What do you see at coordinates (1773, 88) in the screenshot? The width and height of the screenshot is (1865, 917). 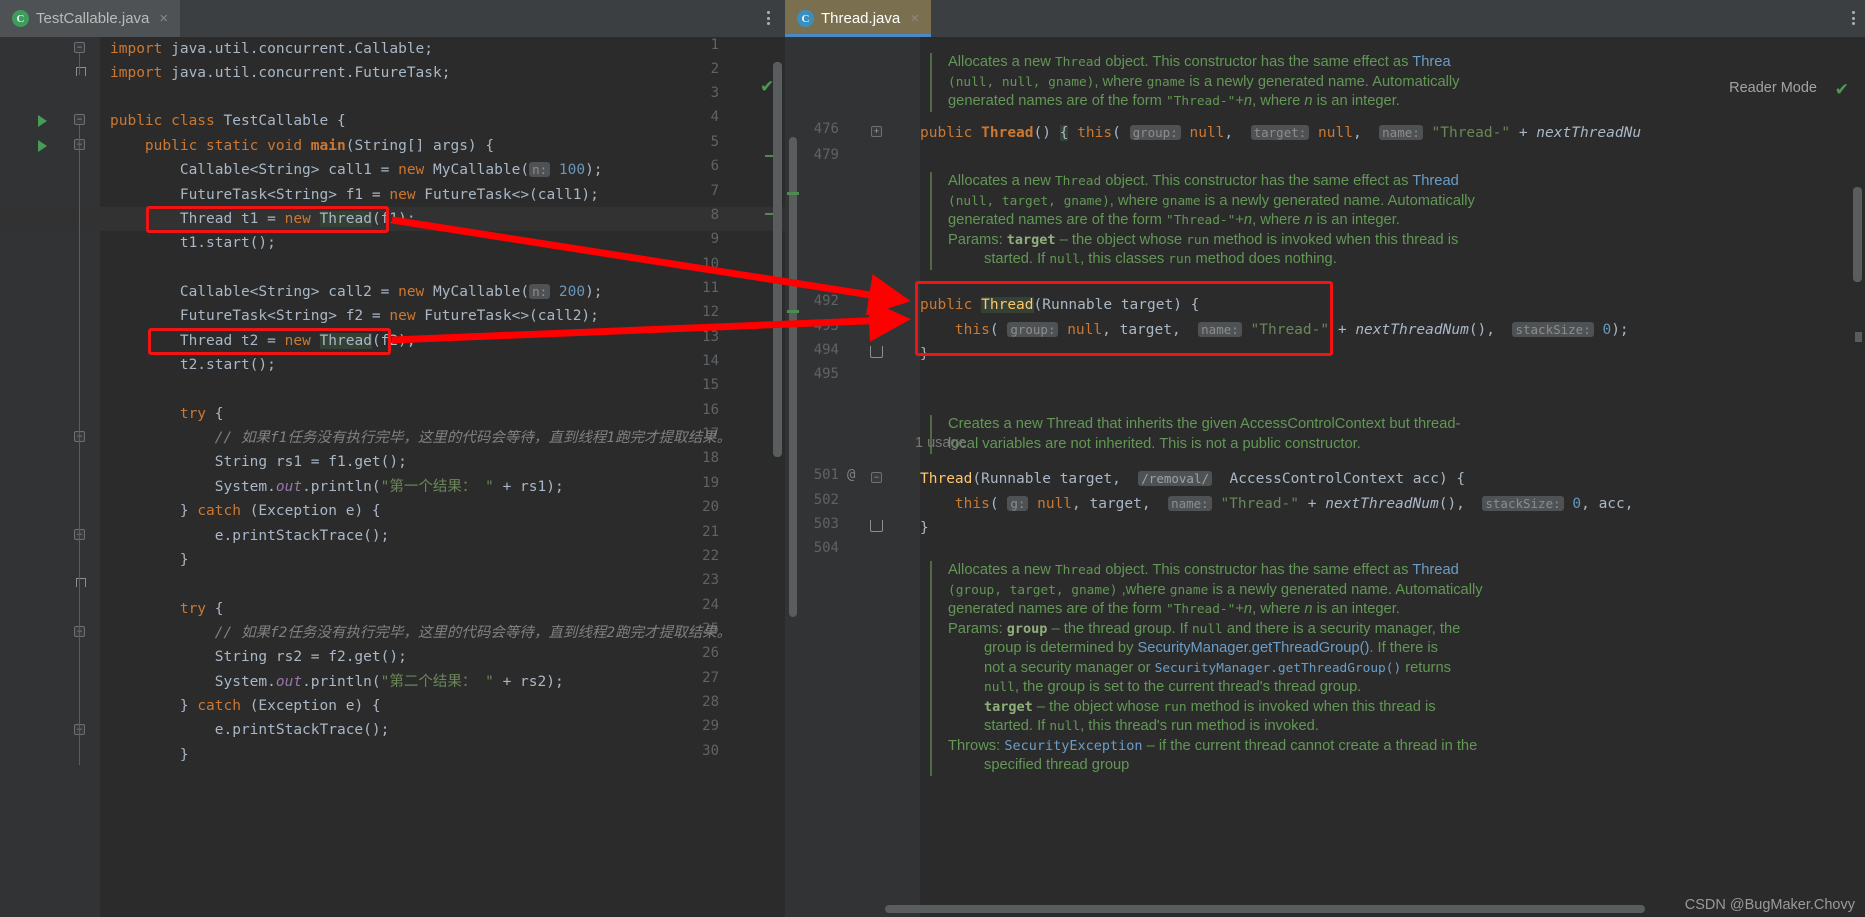 I see `reader-mode-label: Reader Mode` at bounding box center [1773, 88].